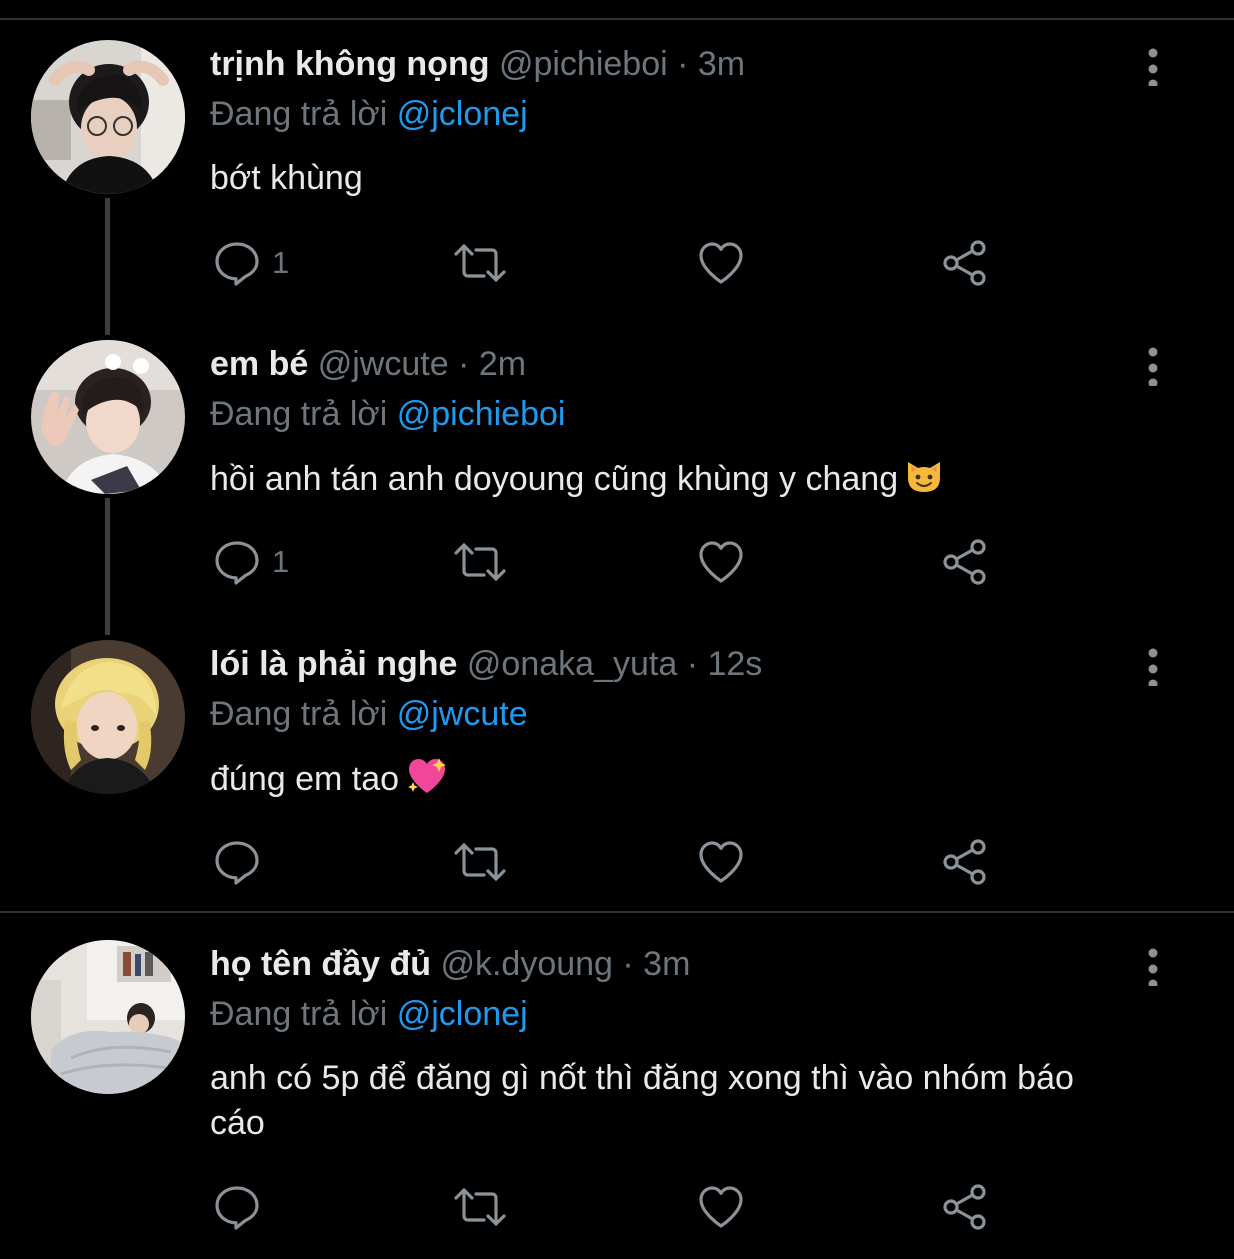 This screenshot has width=1234, height=1259. Describe the element at coordinates (427, 782) in the screenshot. I see `sparkling-heart-emoji` at that location.